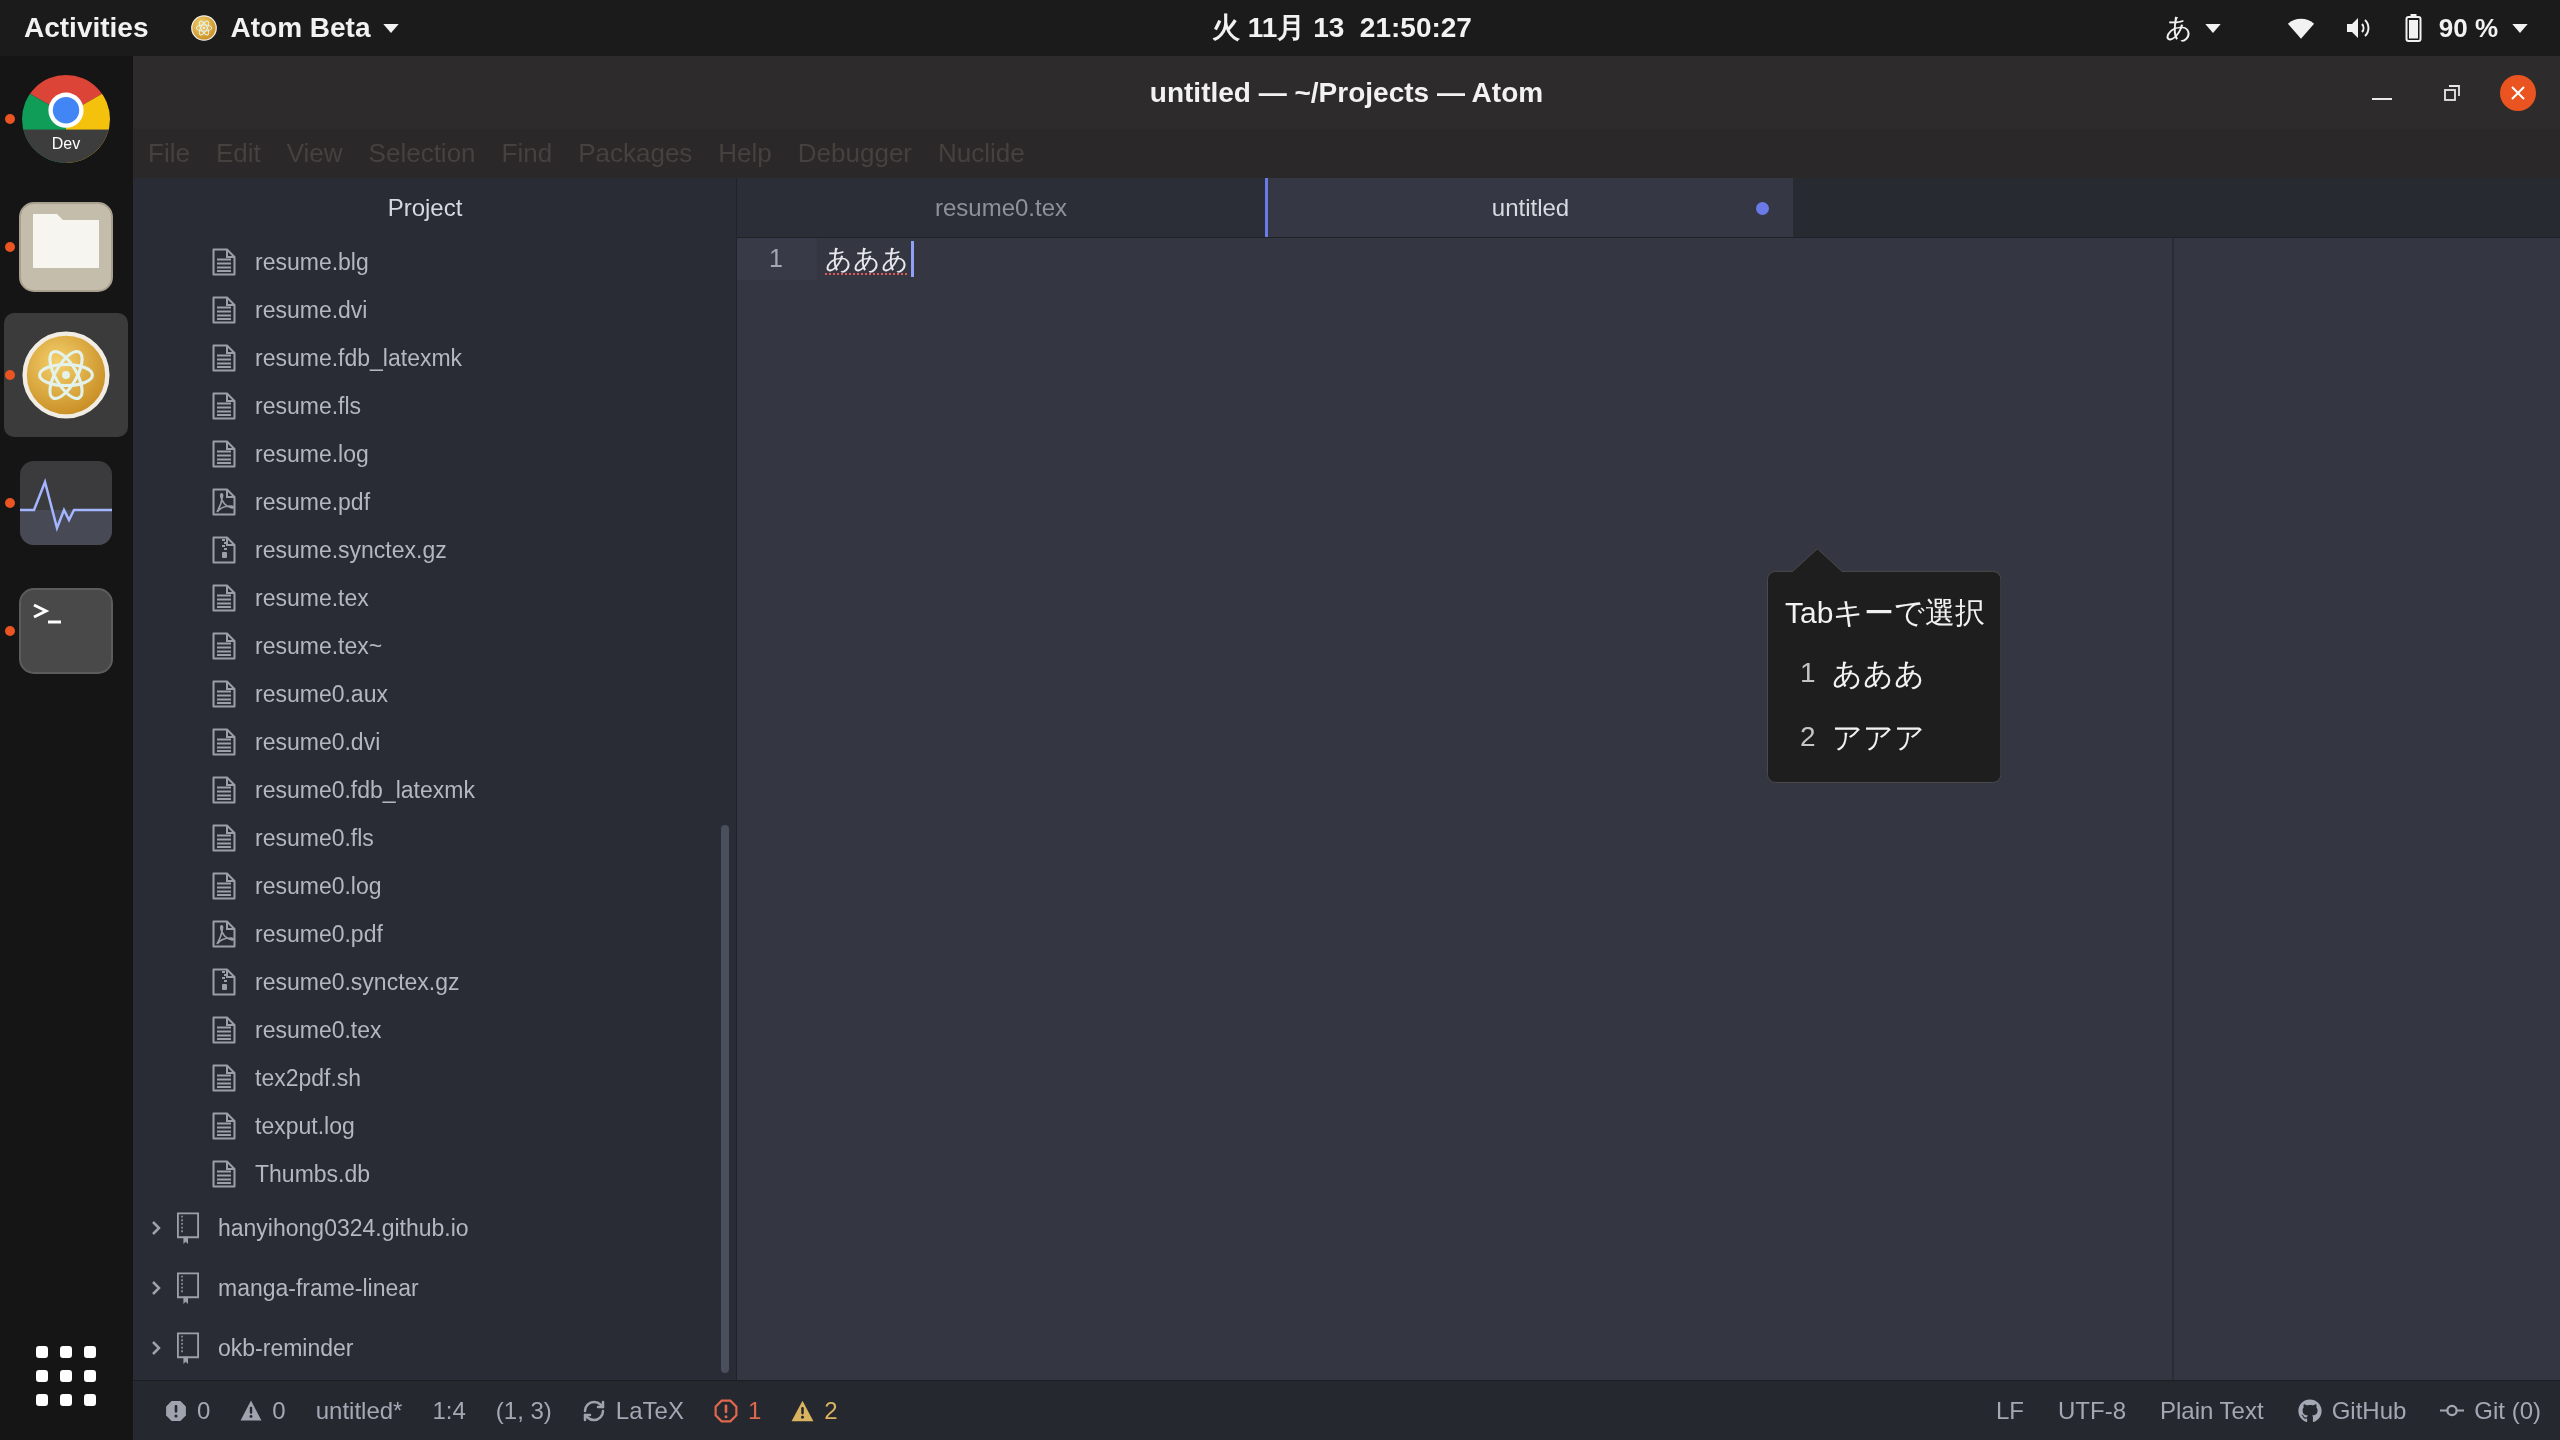 The width and height of the screenshot is (2560, 1440). Describe the element at coordinates (2309, 1410) in the screenshot. I see `github-icon` at that location.